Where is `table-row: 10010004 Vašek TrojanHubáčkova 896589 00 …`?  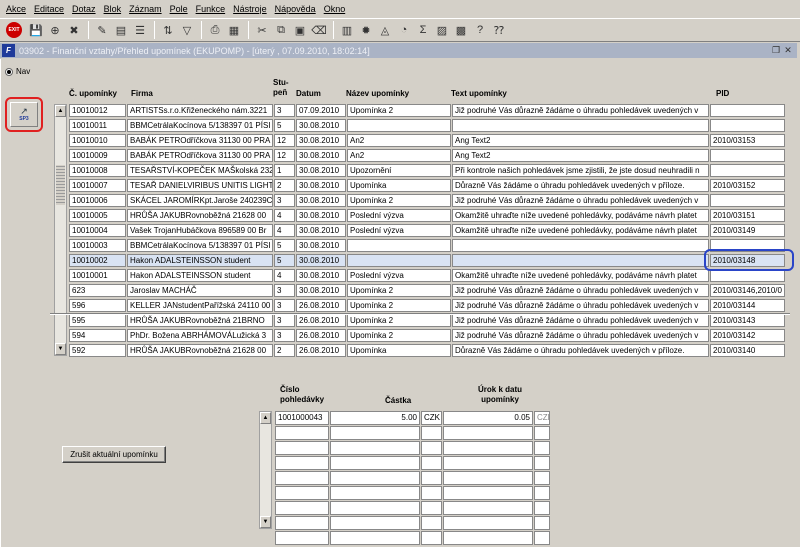
table-row: 10010004 Vašek TrojanHubáčkova 896589 00 … is located at coordinates (429, 231).